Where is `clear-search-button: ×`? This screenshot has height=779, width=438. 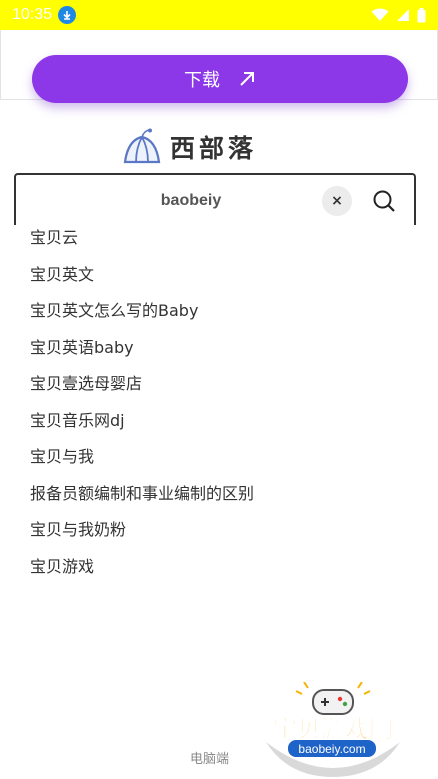
clear-search-button: × is located at coordinates (337, 201).